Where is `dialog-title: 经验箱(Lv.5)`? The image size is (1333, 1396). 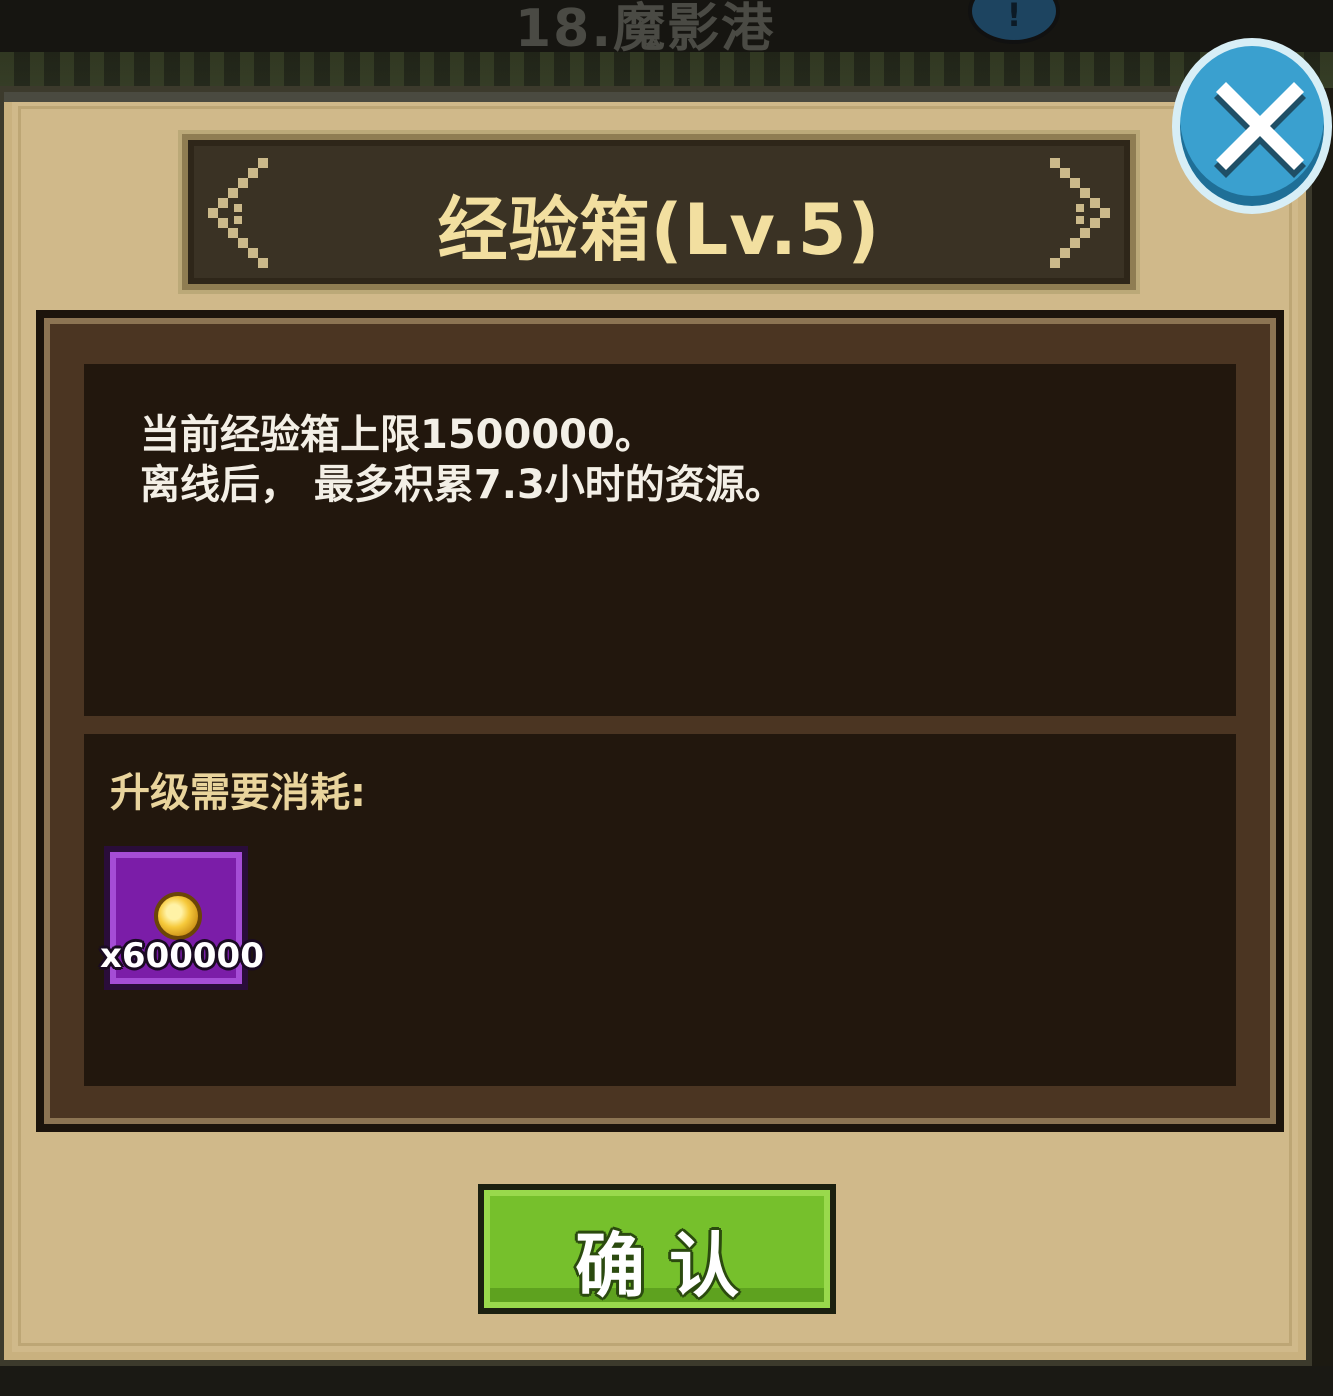 dialog-title: 经验箱(Lv.5) is located at coordinates (659, 230).